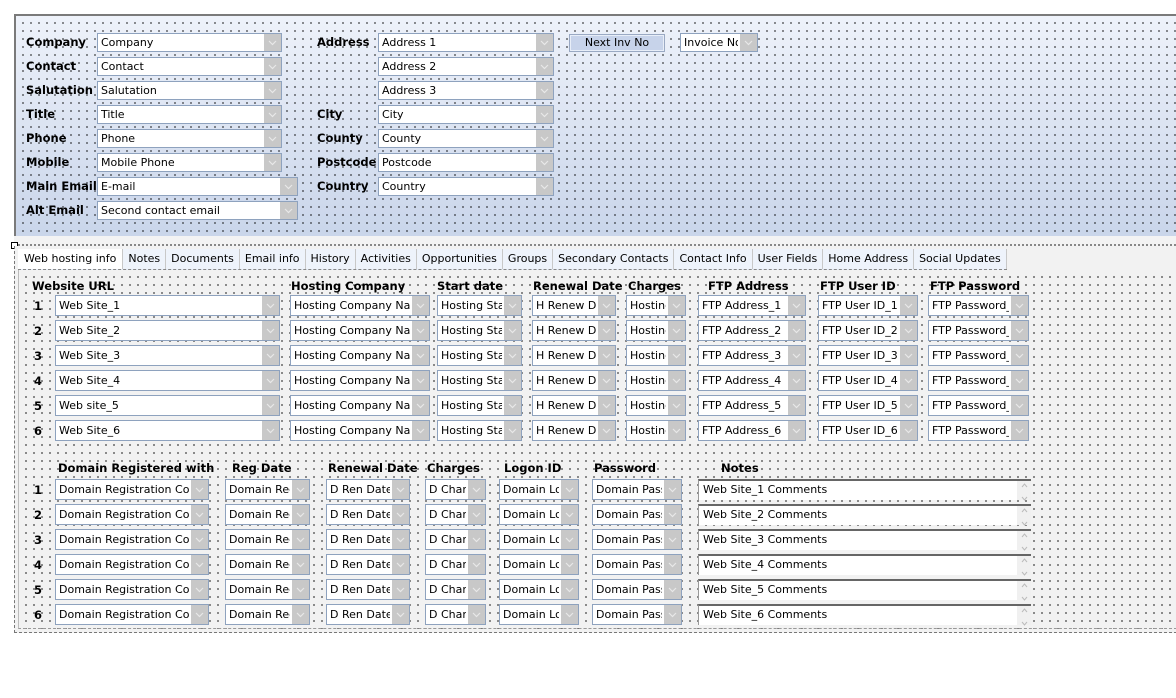 This screenshot has width=1176, height=698. I want to click on hosting-ftp-user-id-combo: FTP User ID_4, so click(868, 380).